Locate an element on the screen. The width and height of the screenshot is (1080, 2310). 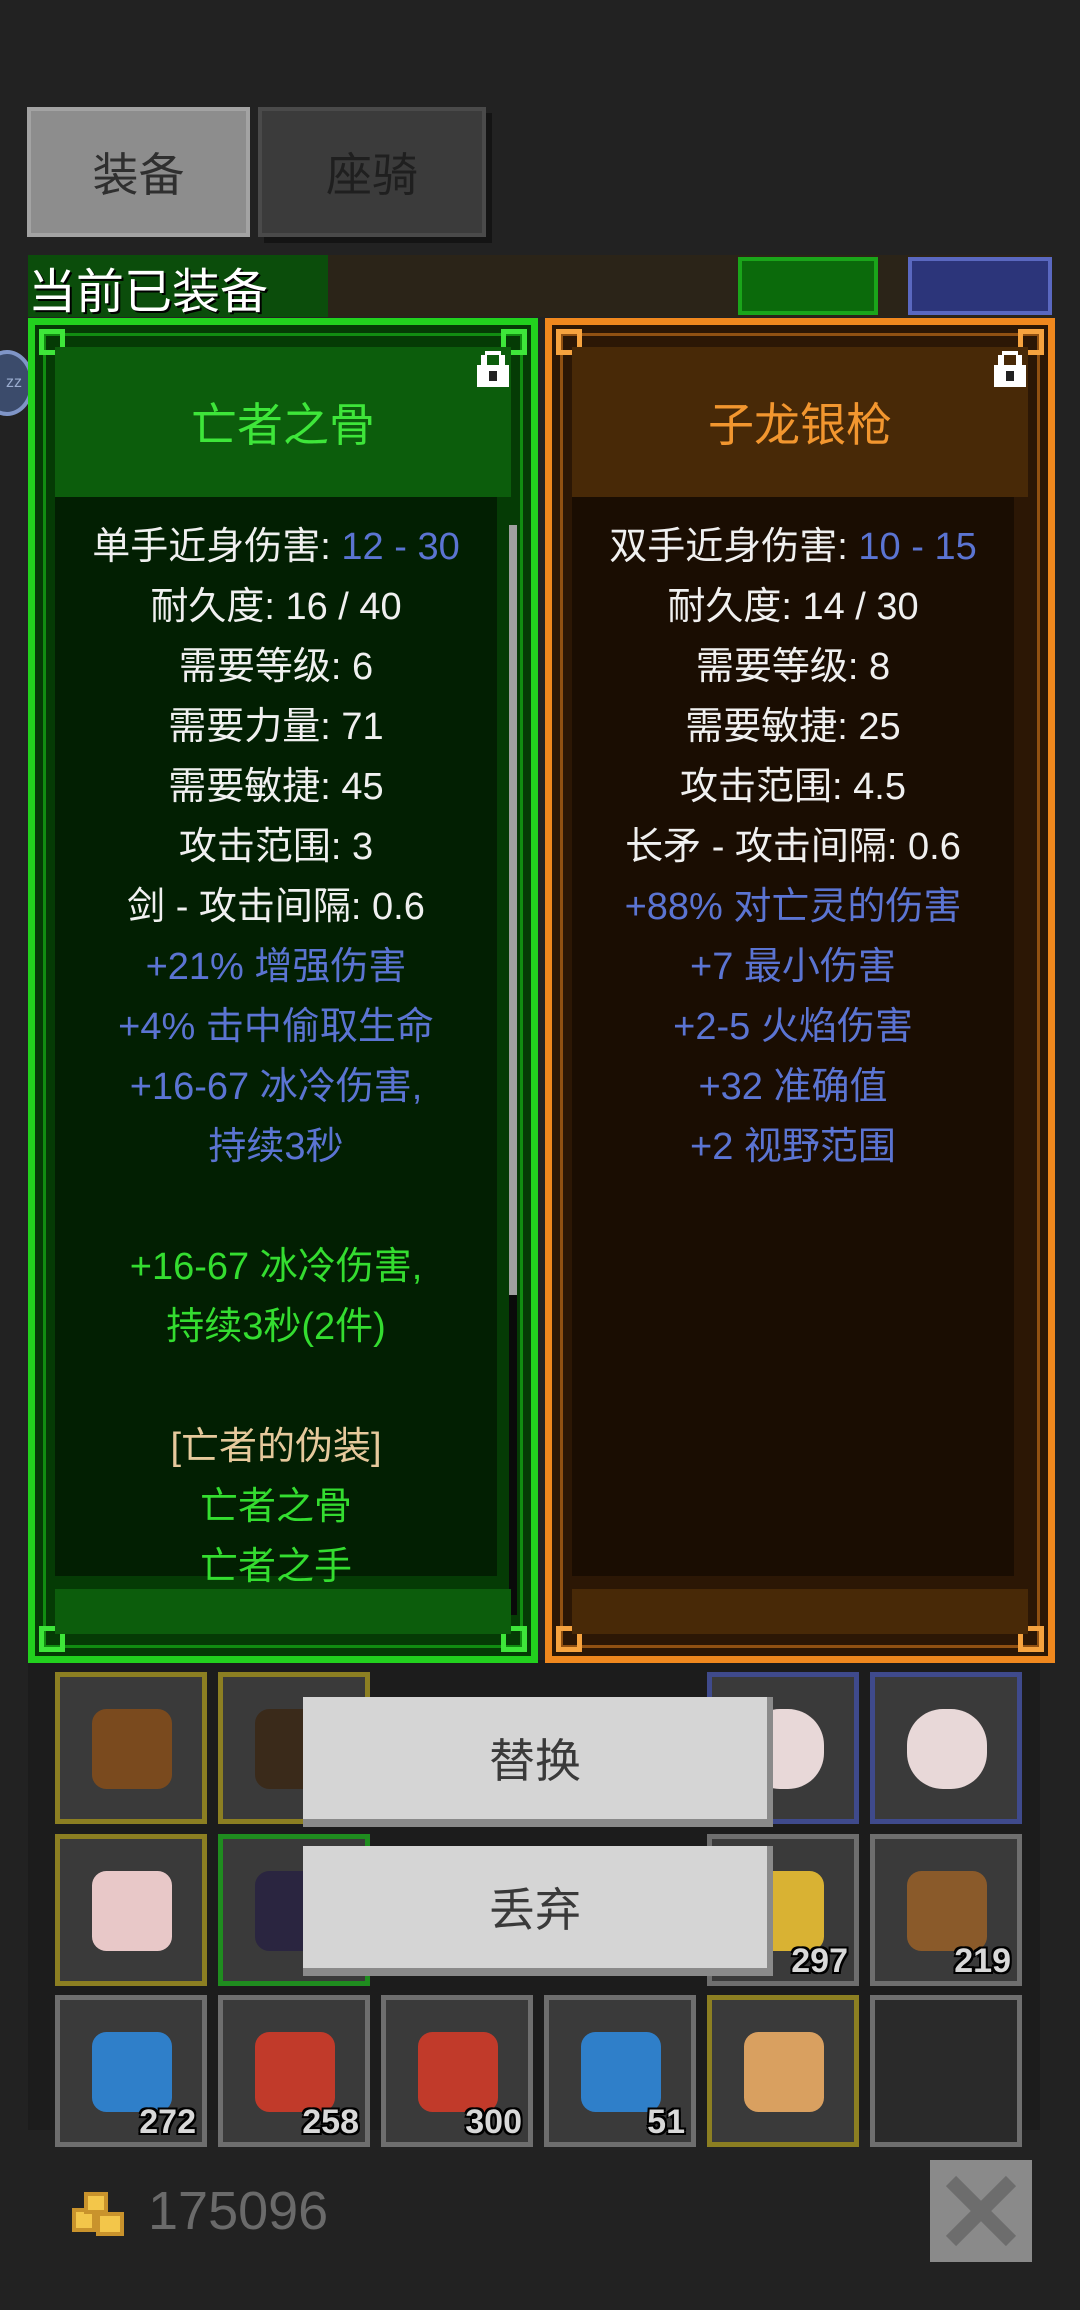
stat-line: +7 最小伤害 is located at coordinates (793, 967).